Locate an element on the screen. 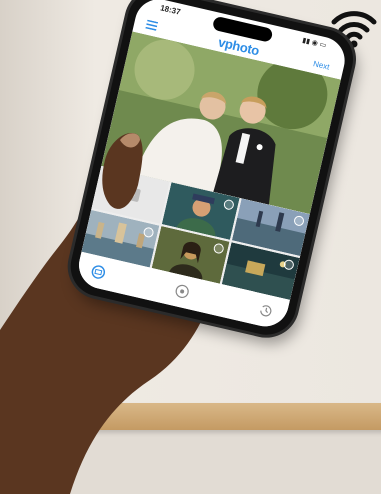 This screenshot has height=494, width=381. status-icons: ▮▮ ◉ ▭ is located at coordinates (314, 43).